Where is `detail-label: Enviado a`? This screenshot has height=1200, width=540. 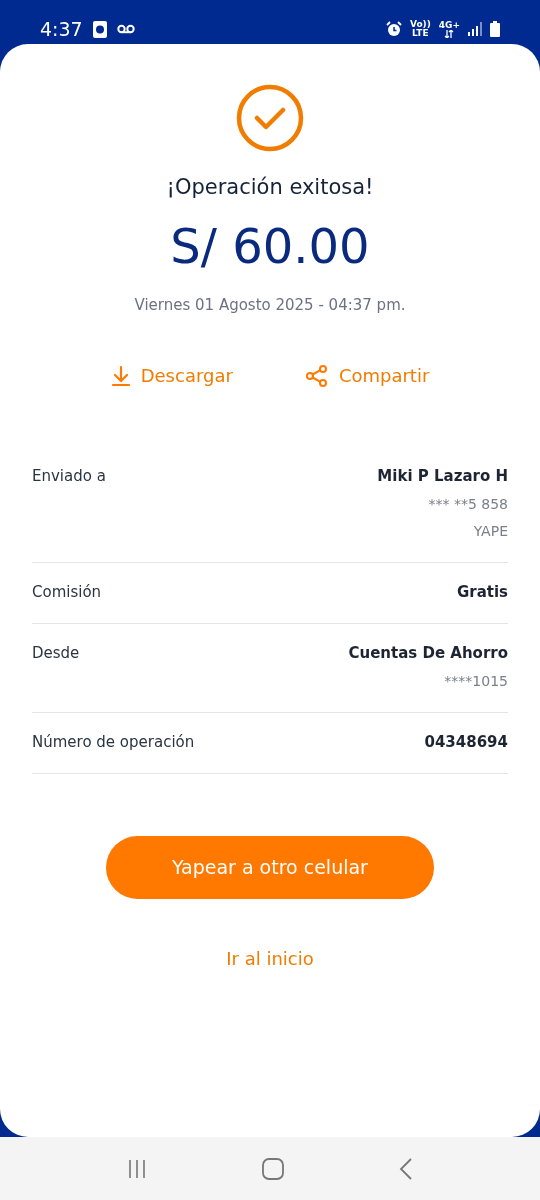
detail-label: Enviado a is located at coordinates (69, 476).